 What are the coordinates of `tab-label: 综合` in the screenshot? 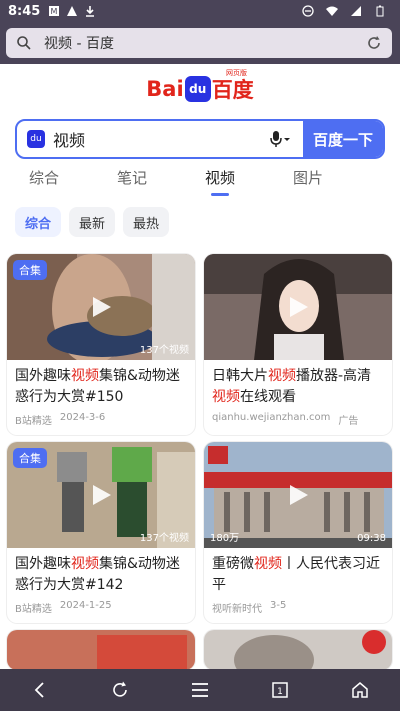 It's located at (43, 178).